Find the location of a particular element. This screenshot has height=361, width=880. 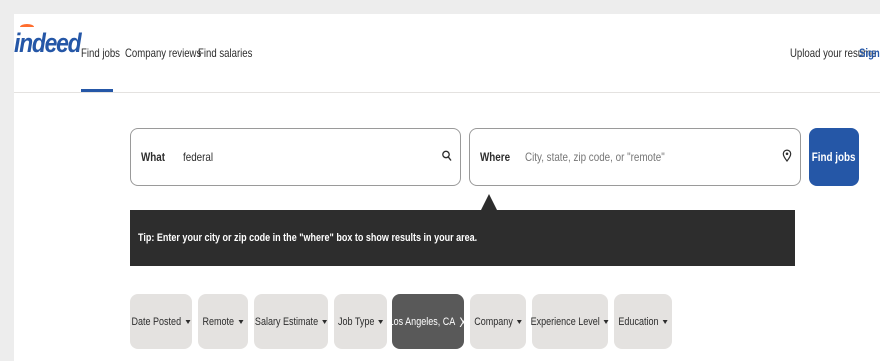

filter-job-type: Job Type is located at coordinates (360, 321).